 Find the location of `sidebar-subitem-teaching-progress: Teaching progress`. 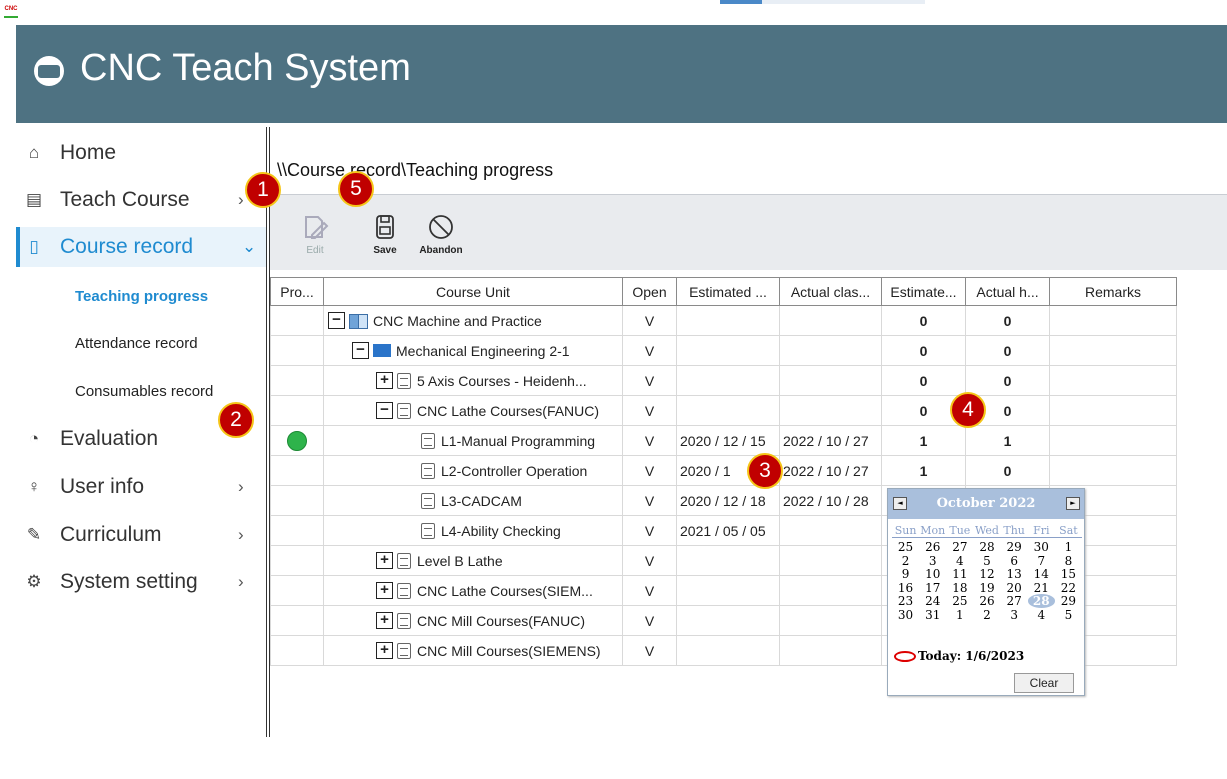

sidebar-subitem-teaching-progress: Teaching progress is located at coordinates (141, 296).